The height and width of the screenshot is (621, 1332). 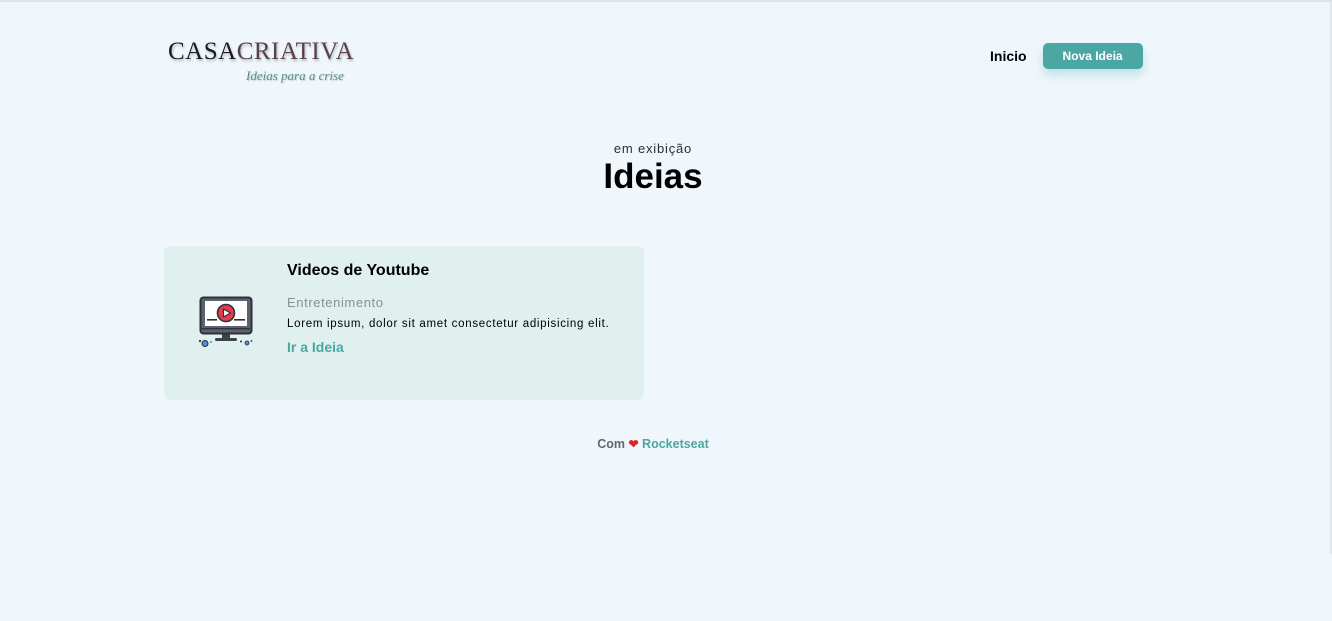 I want to click on main-nav: Inicio Nova Ideia, so click(x=1066, y=56).